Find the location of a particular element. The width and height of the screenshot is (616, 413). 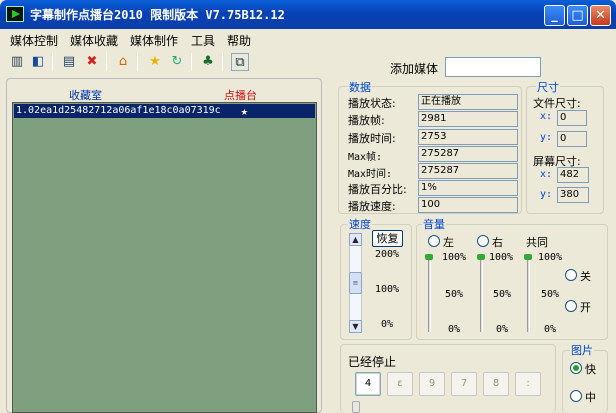

play-percent-value: 1% is located at coordinates (468, 188).